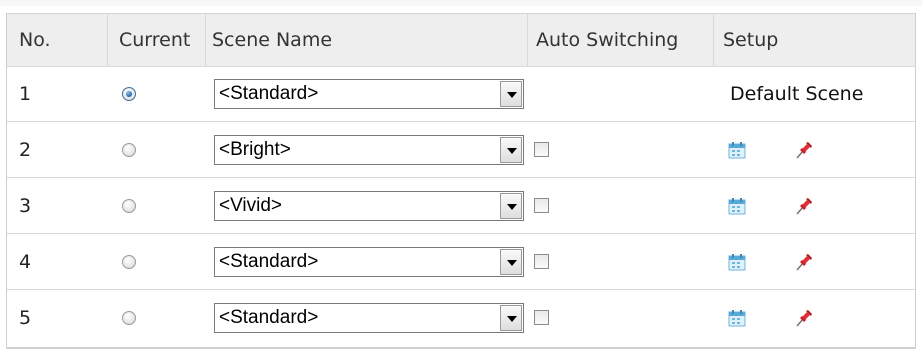 Image resolution: width=922 pixels, height=352 pixels. I want to click on header-auto-switching: Auto Switching, so click(621, 40).